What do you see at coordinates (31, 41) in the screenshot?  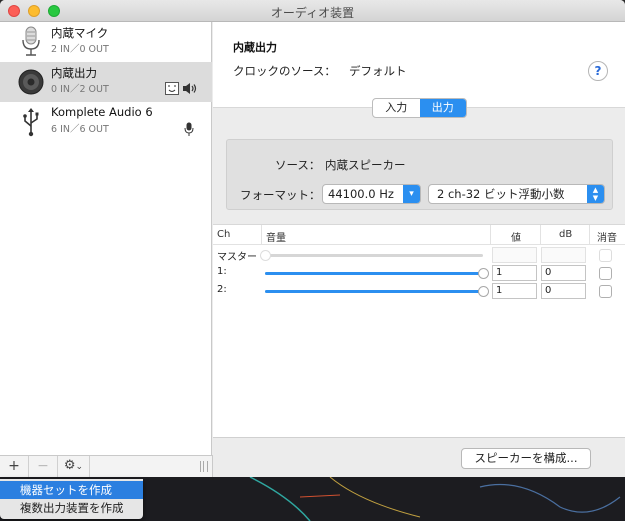 I see `microphone-icon` at bounding box center [31, 41].